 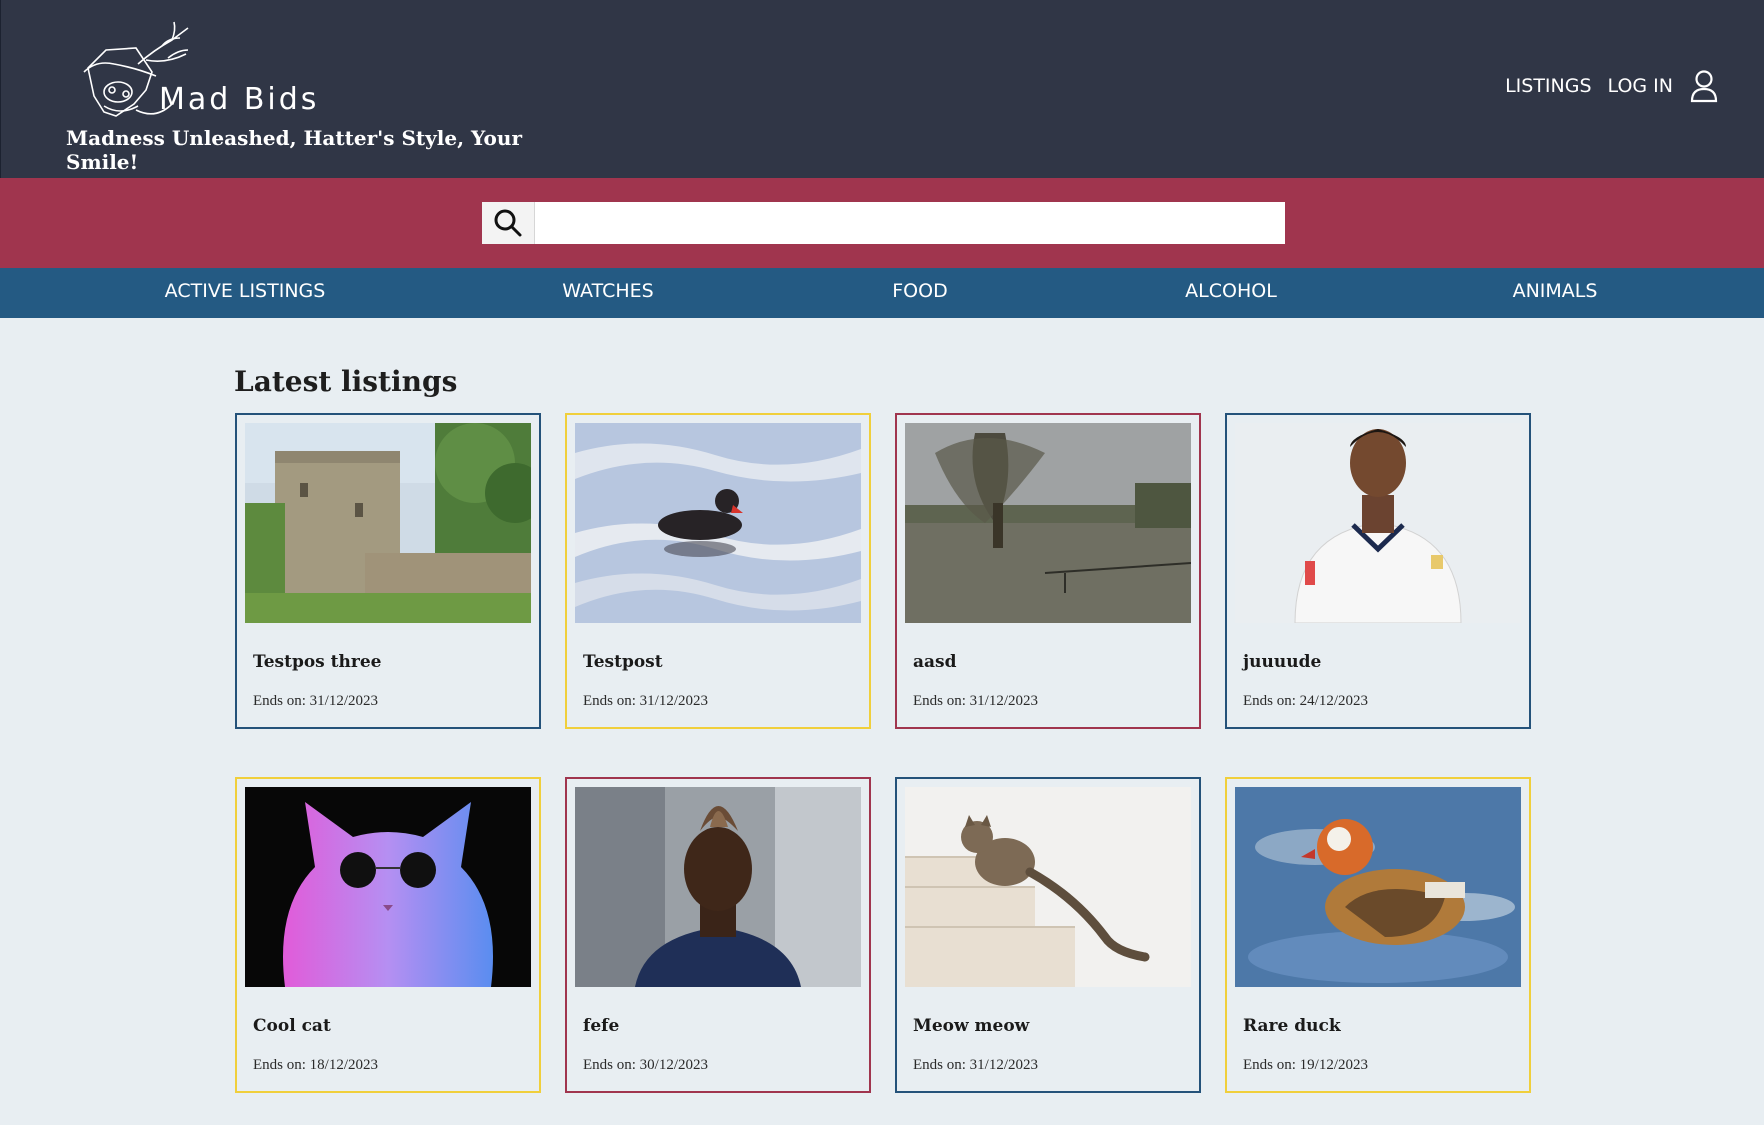 What do you see at coordinates (910, 223) in the screenshot?
I see `search-input` at bounding box center [910, 223].